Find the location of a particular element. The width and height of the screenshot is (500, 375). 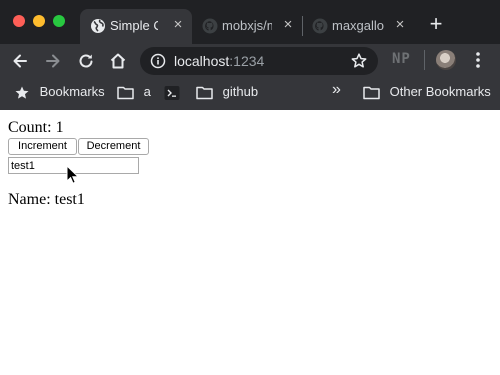

minimize-window-button is located at coordinates (39, 21).